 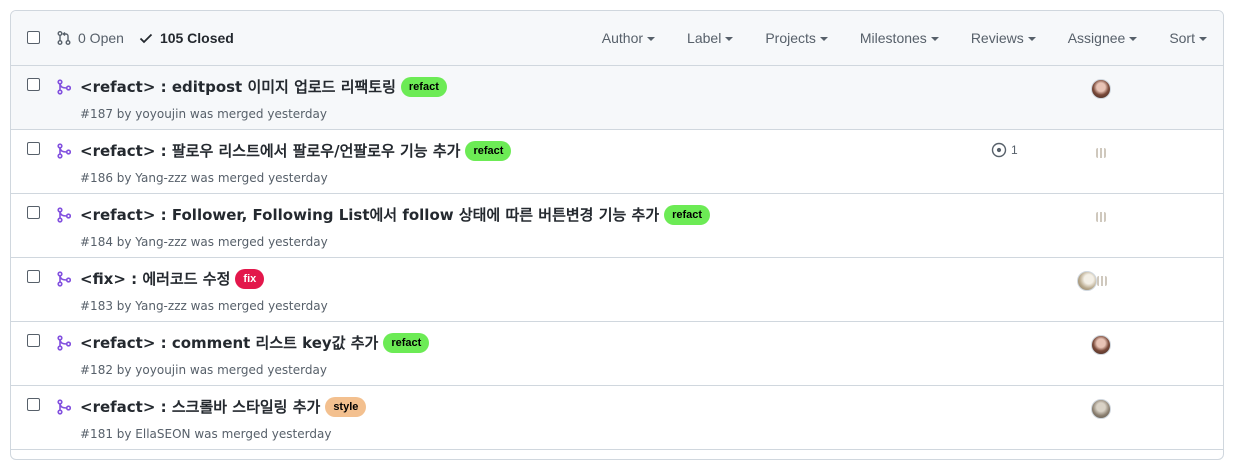 I want to click on milestones-filter: Milestones, so click(x=899, y=38).